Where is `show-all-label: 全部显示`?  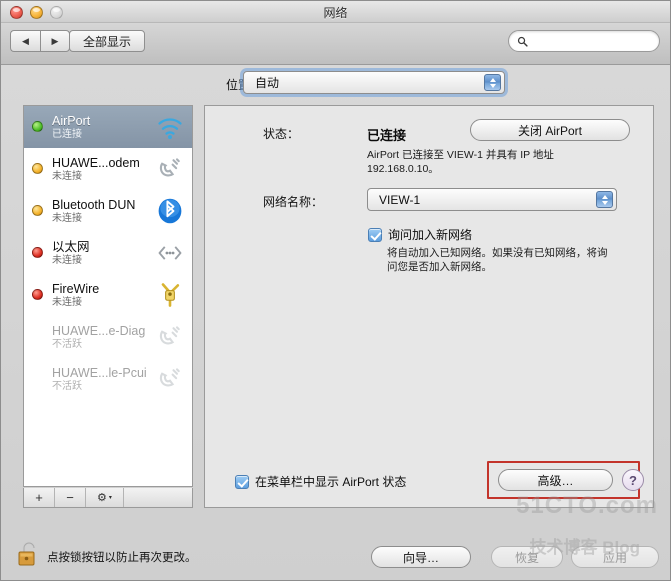 show-all-label: 全部显示 is located at coordinates (107, 41).